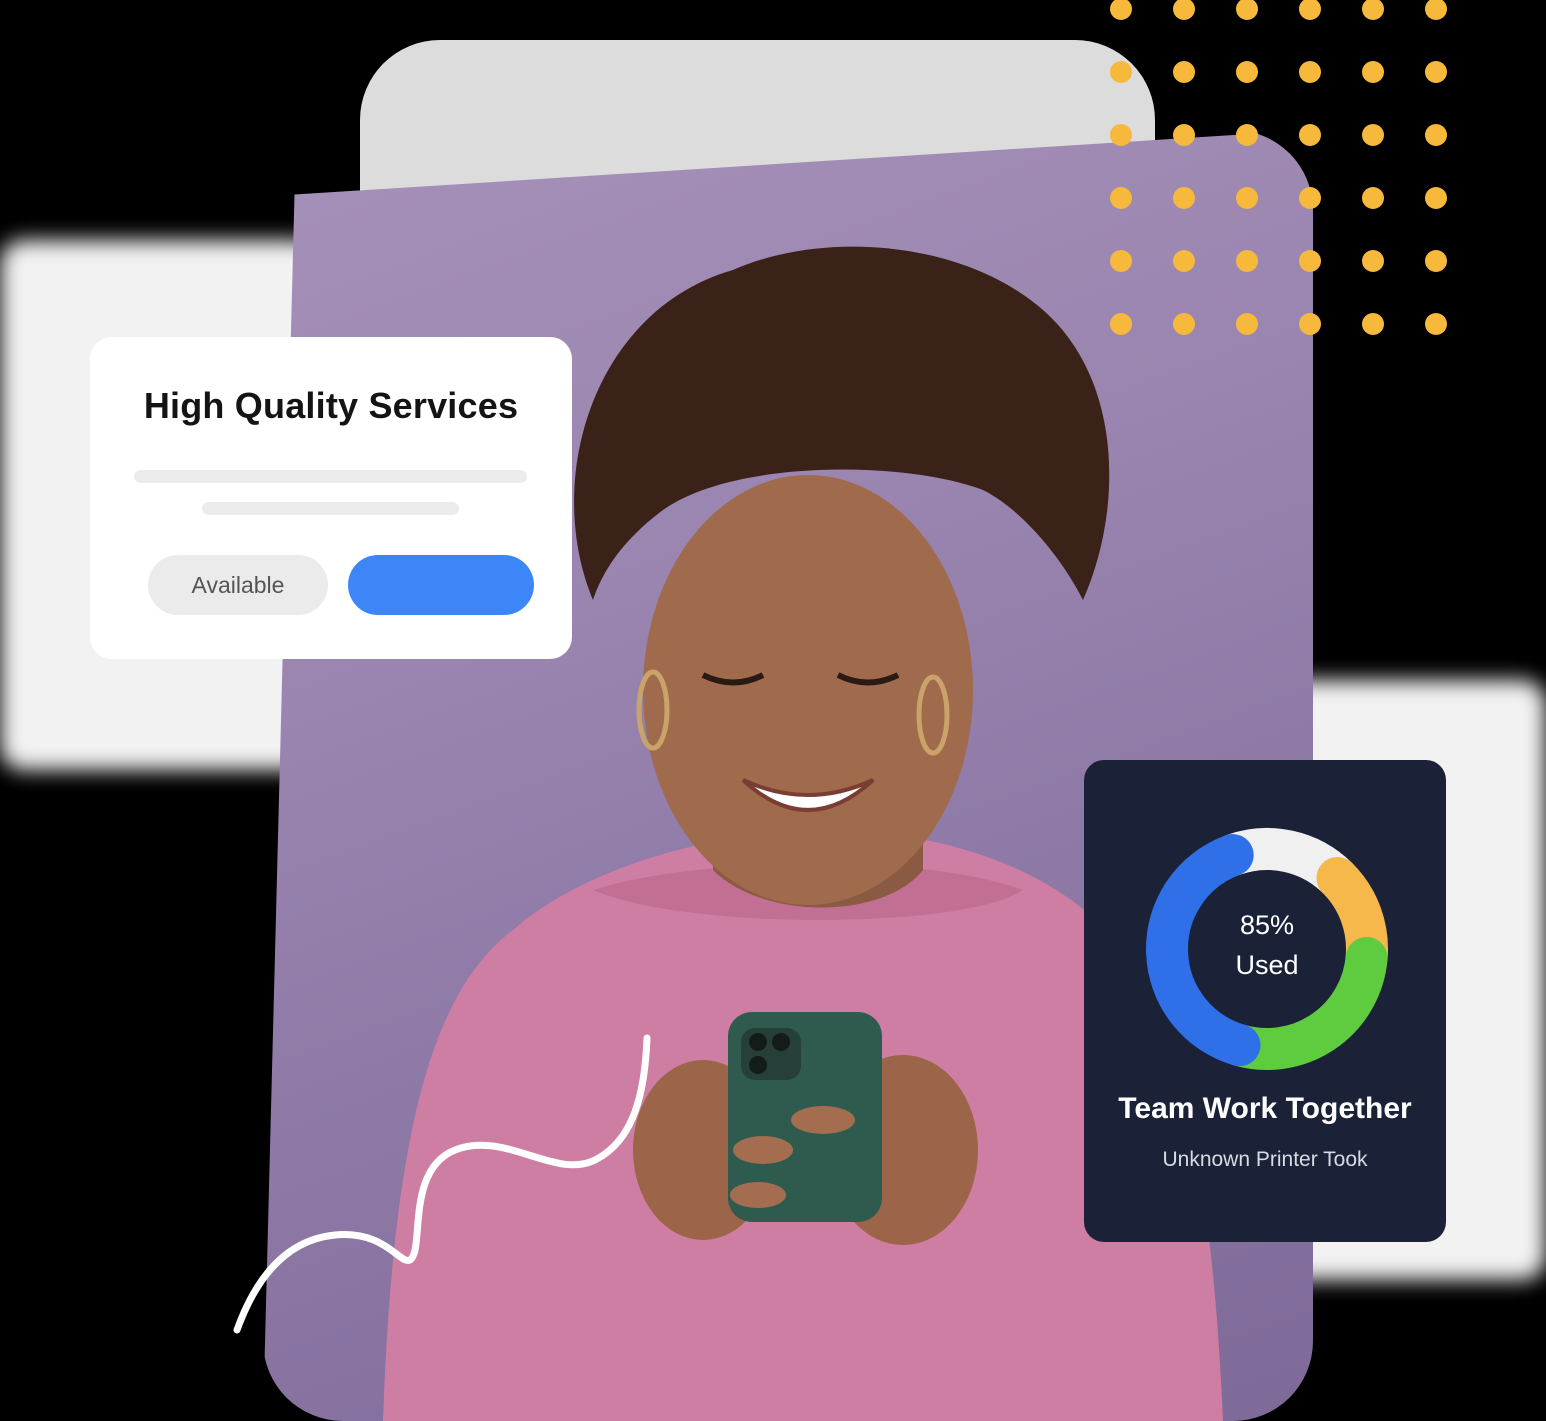 Image resolution: width=1546 pixels, height=1421 pixels. What do you see at coordinates (1267, 945) in the screenshot?
I see `donut-center-label: 85% Used` at bounding box center [1267, 945].